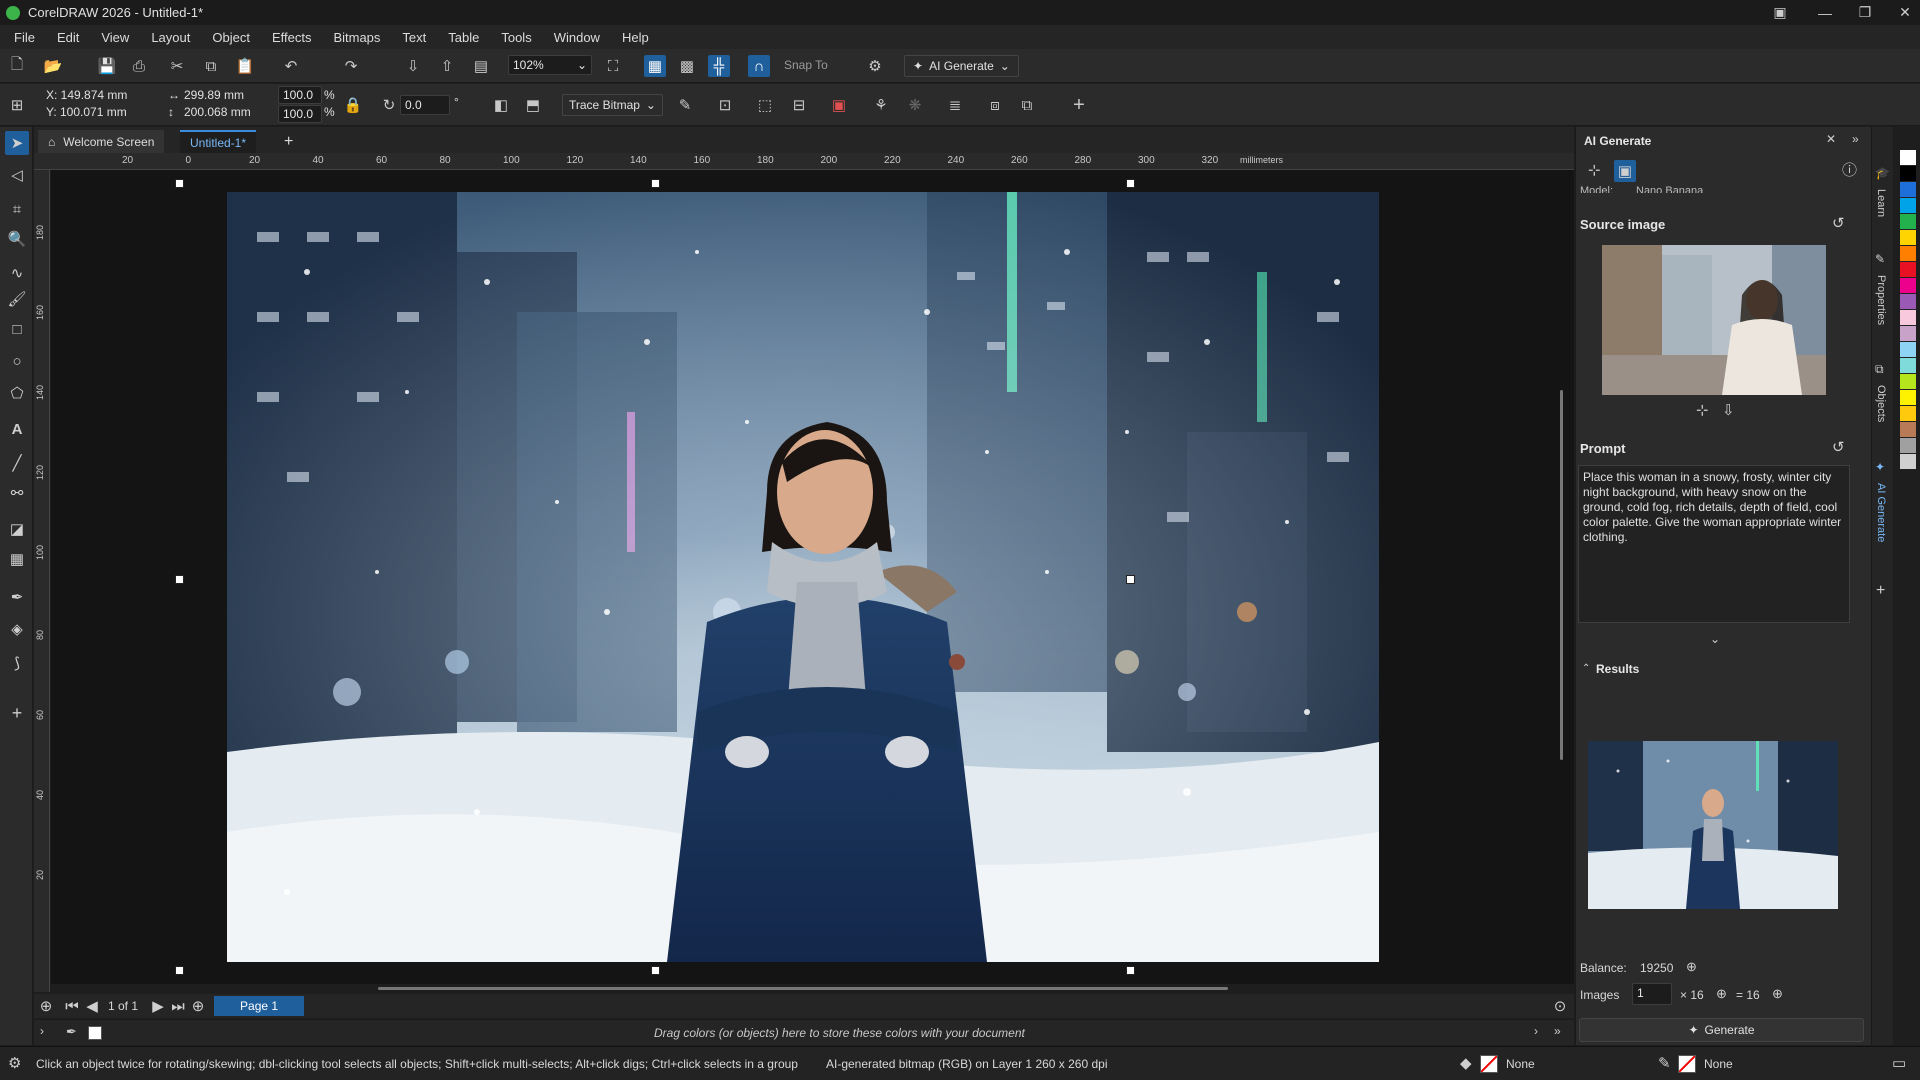  Describe the element at coordinates (115, 37) in the screenshot. I see `menu-view: View` at that location.